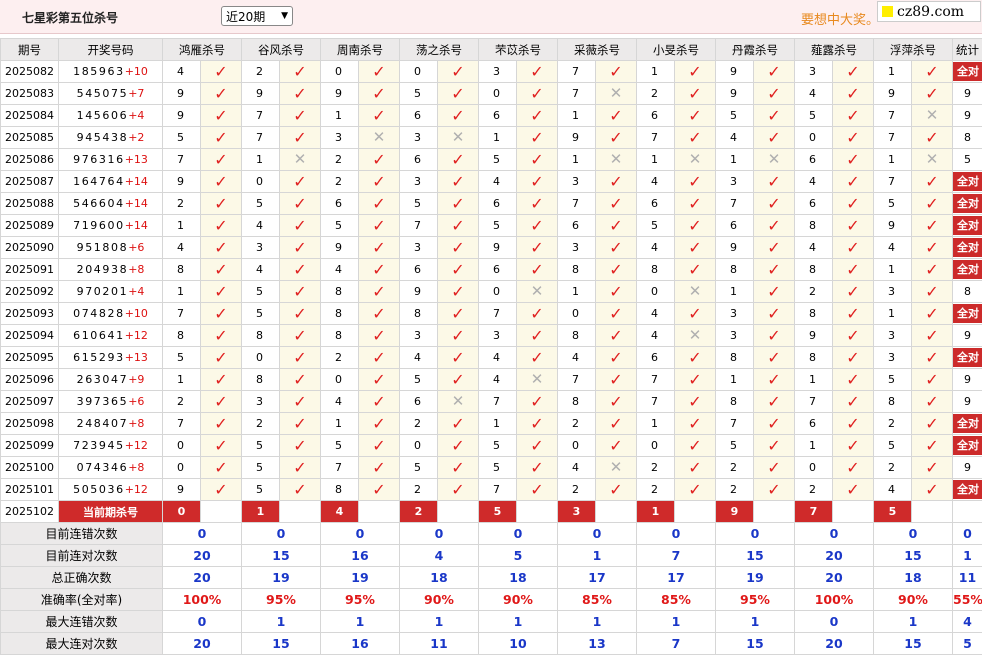  What do you see at coordinates (814, 72) in the screenshot?
I see `kill-number-cell: 3` at bounding box center [814, 72].